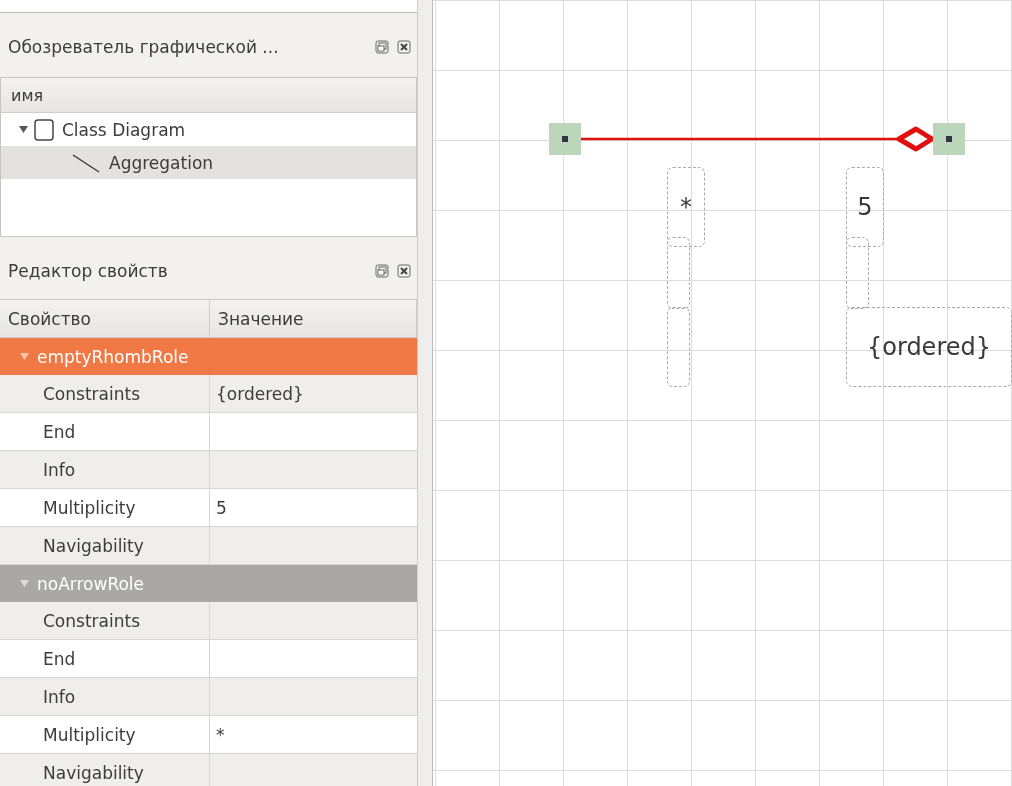  Describe the element at coordinates (313, 318) in the screenshot. I see `column-header: Значение` at that location.